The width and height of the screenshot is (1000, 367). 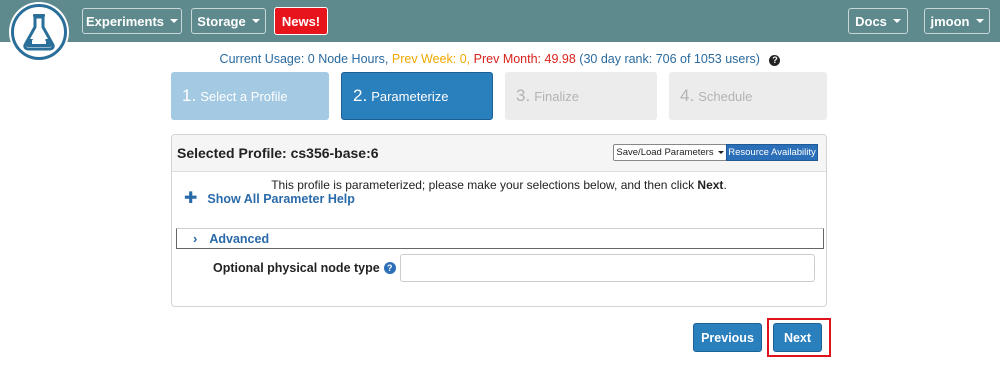 I want to click on docs-menu-label: Docs, so click(x=871, y=21).